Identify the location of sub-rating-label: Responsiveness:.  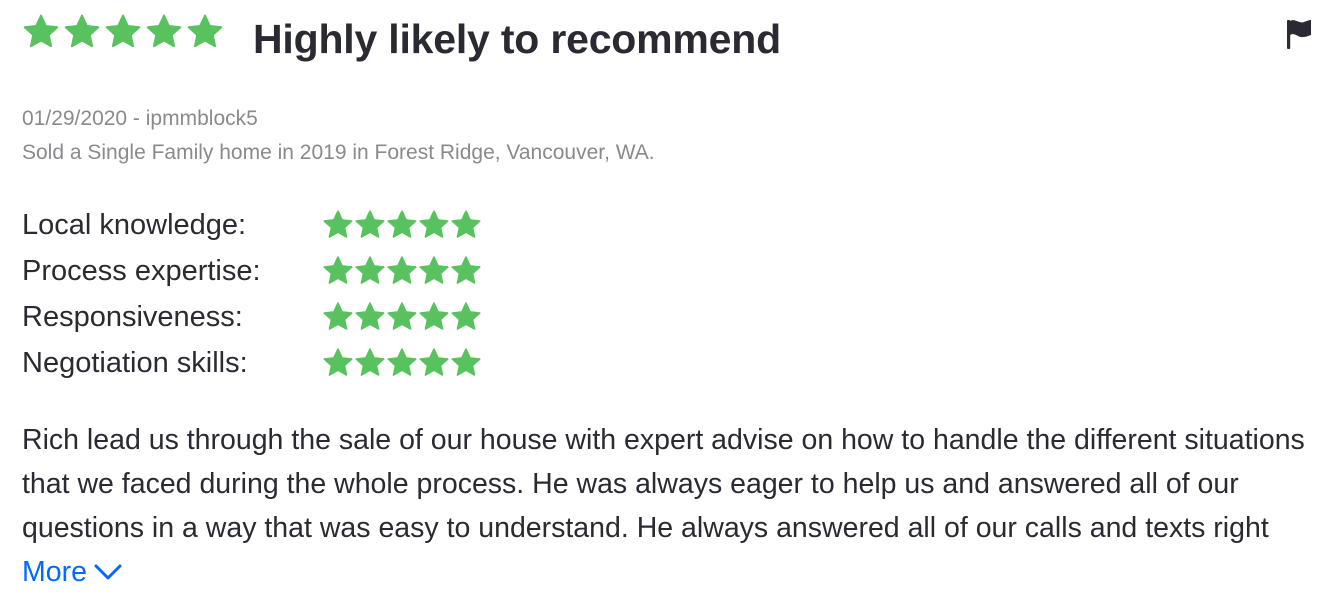
(132, 317).